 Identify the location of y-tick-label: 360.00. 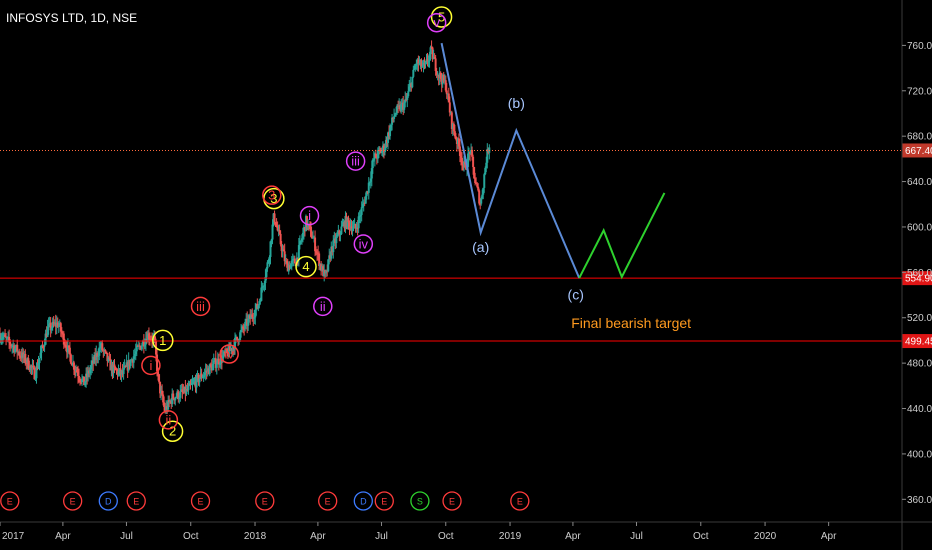
(919, 500).